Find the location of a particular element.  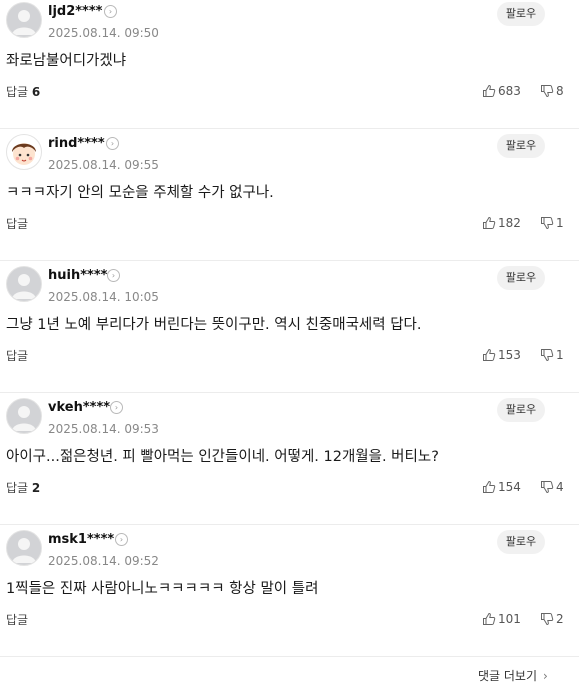

like-count: 182 is located at coordinates (509, 223).